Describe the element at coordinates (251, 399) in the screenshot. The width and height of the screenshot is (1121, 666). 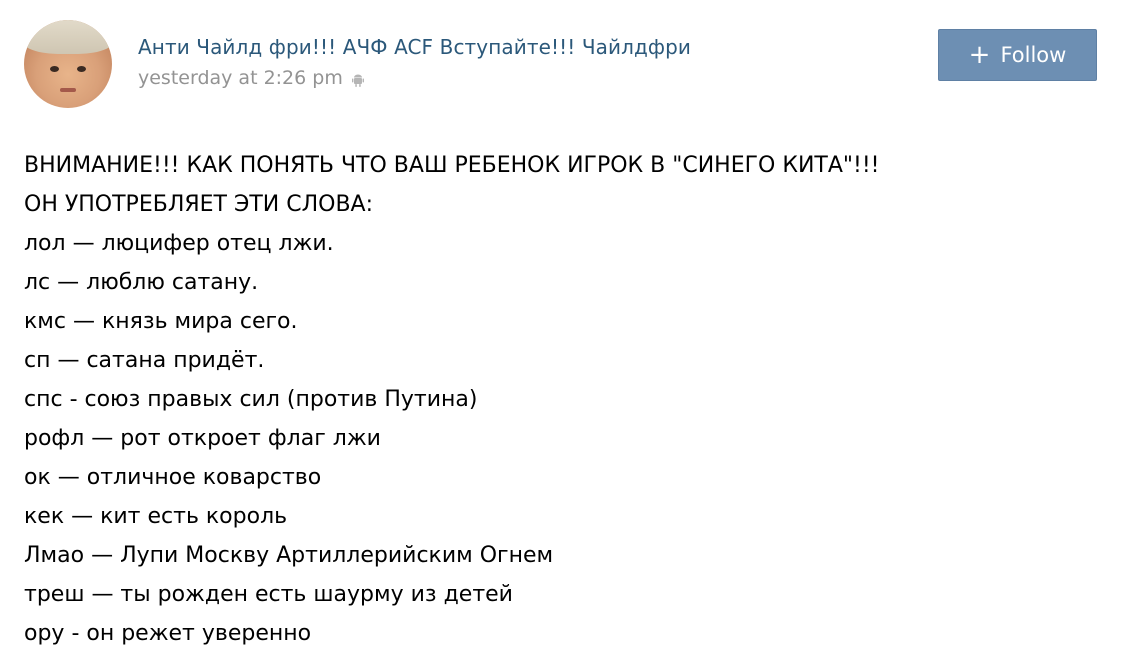
I see `post-line: спс - союз правых сил (против Путина)` at that location.